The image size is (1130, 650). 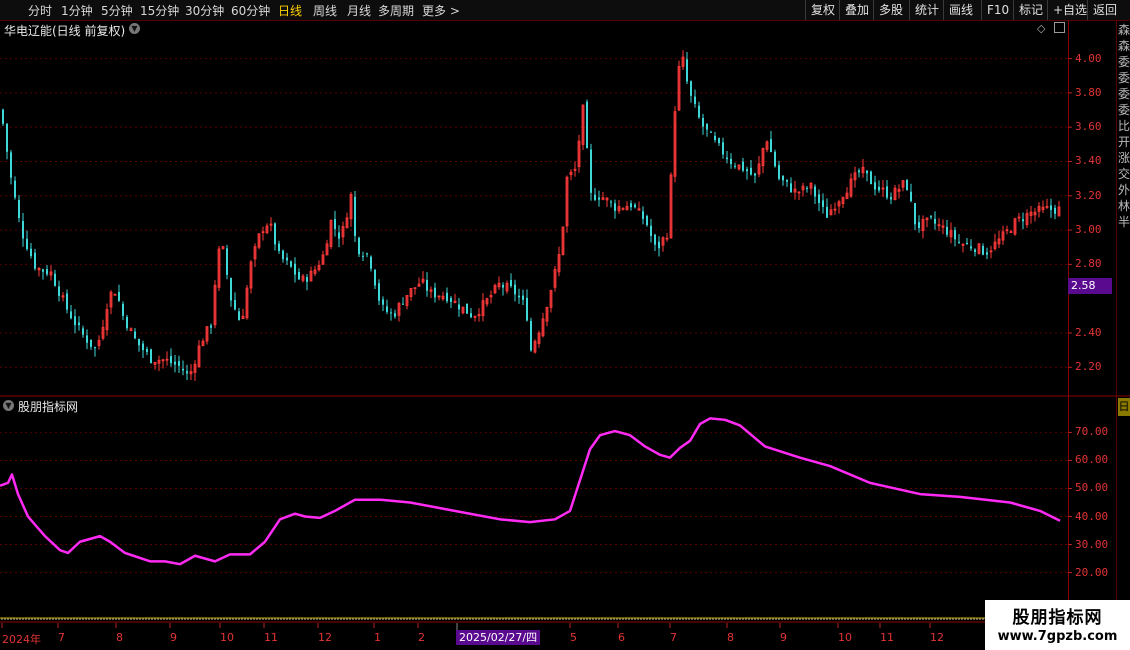 I want to click on toolbar-button-0: 复权, so click(x=822, y=10).